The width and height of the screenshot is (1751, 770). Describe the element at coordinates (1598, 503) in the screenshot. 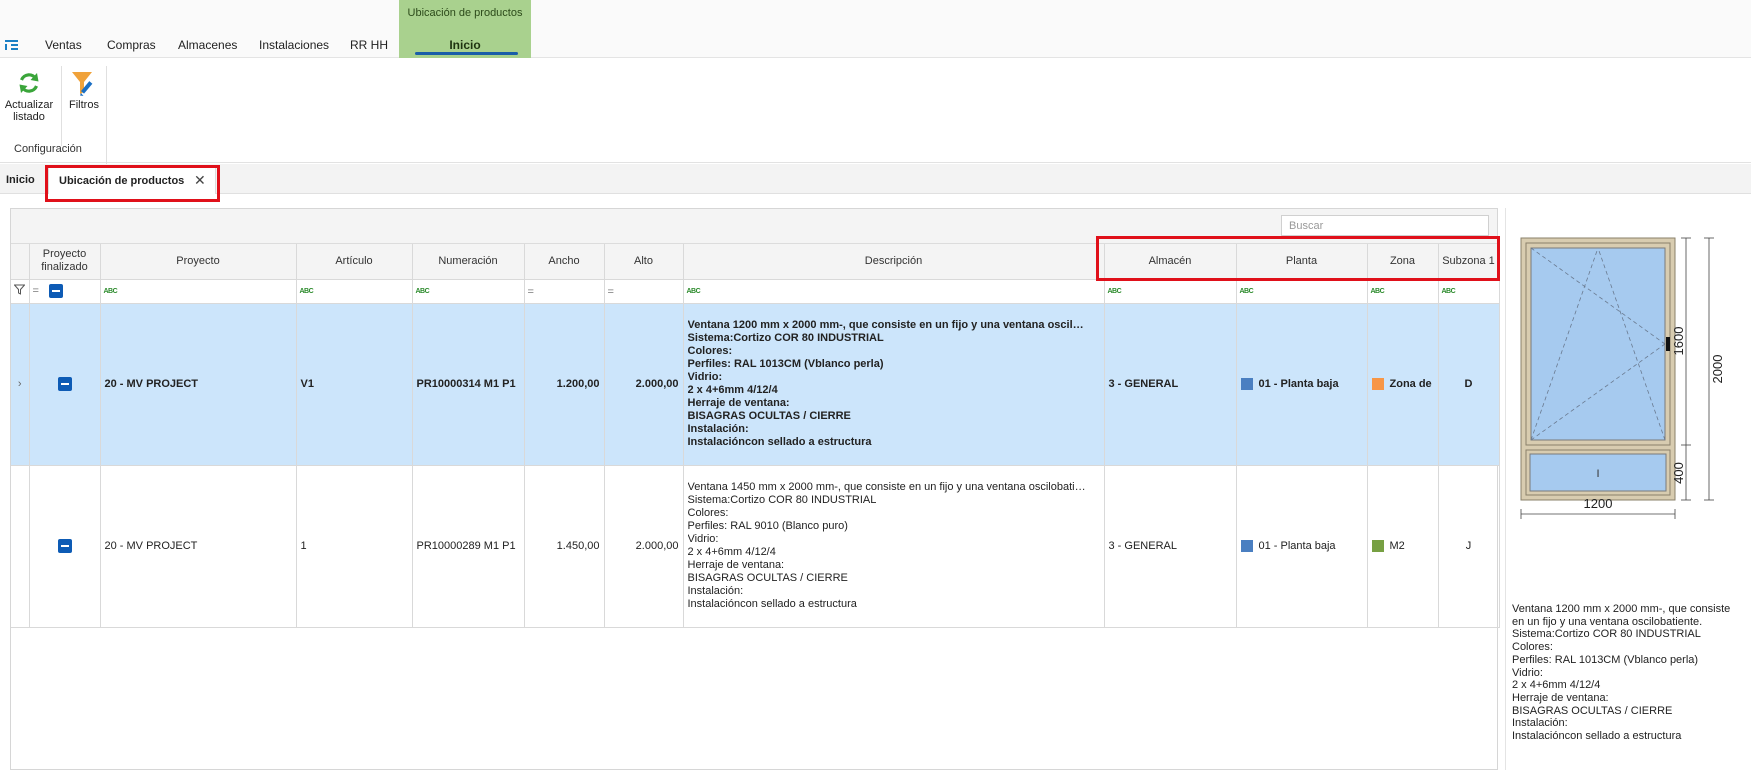

I see `dimension-width: 1200` at that location.